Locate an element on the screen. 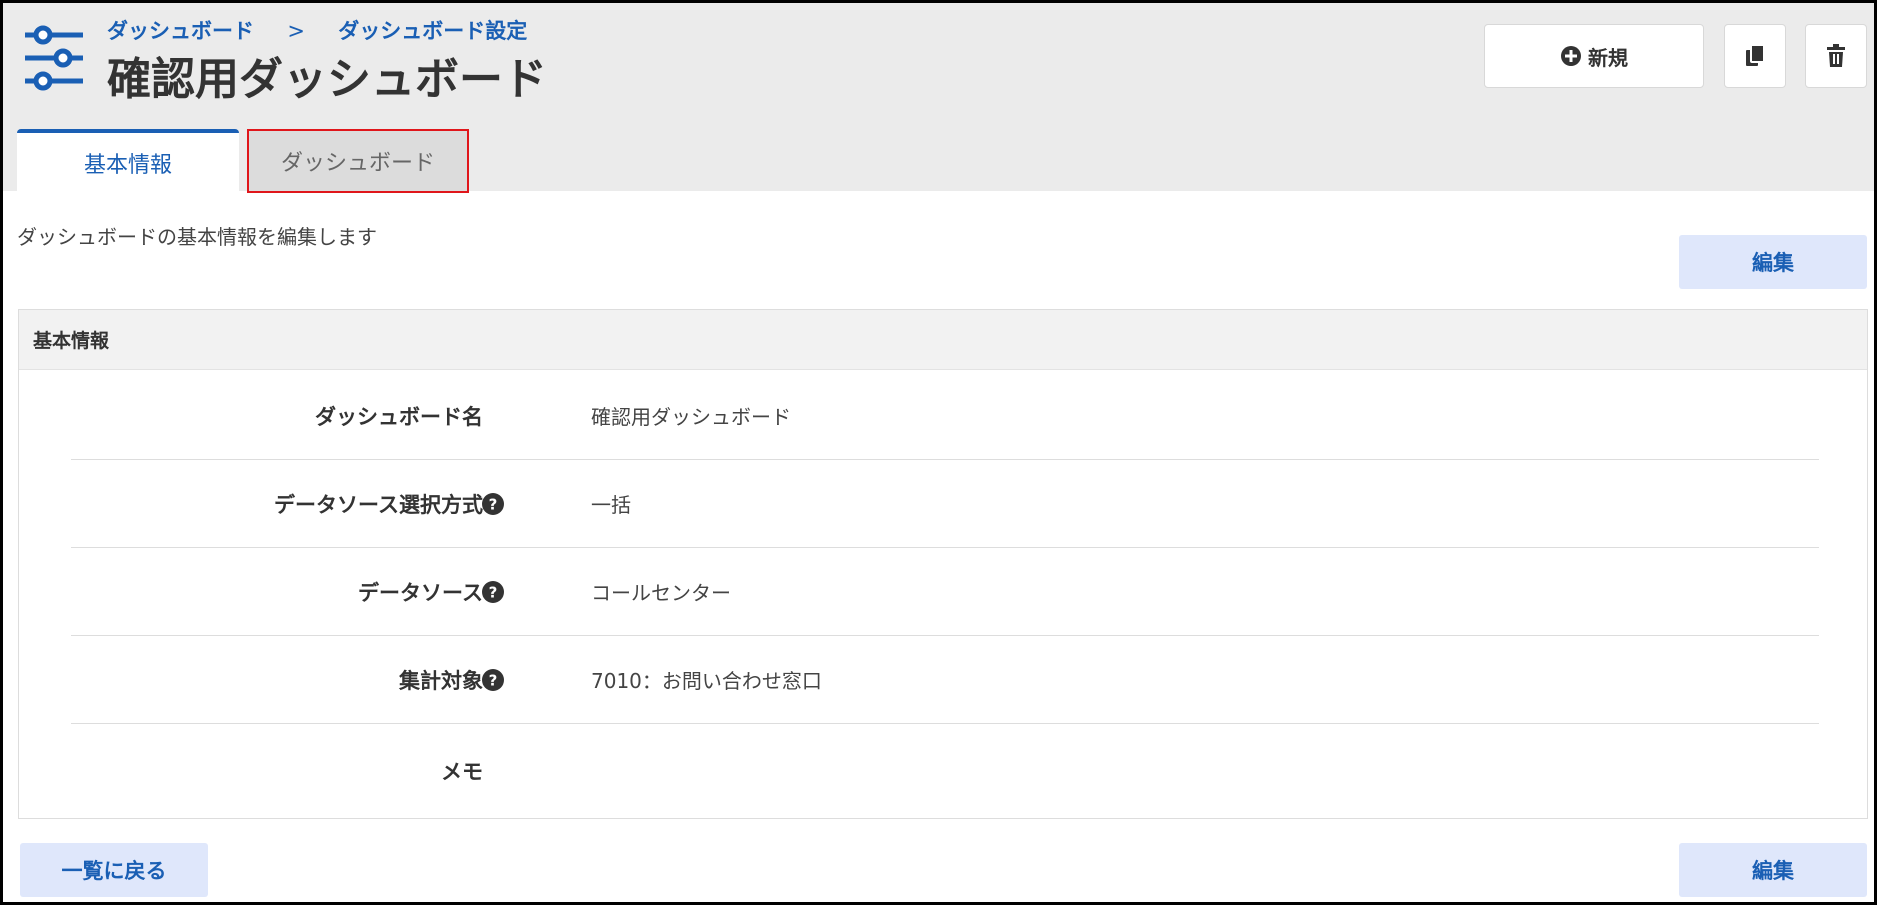  row-label: 集計対象 is located at coordinates (441, 680).